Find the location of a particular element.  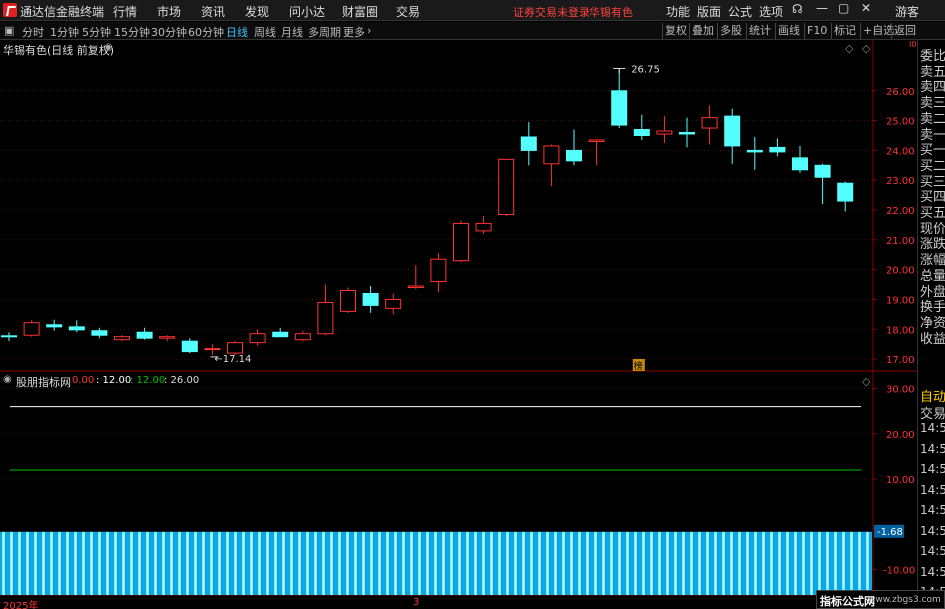

button-mark: 标记 is located at coordinates (844, 31).